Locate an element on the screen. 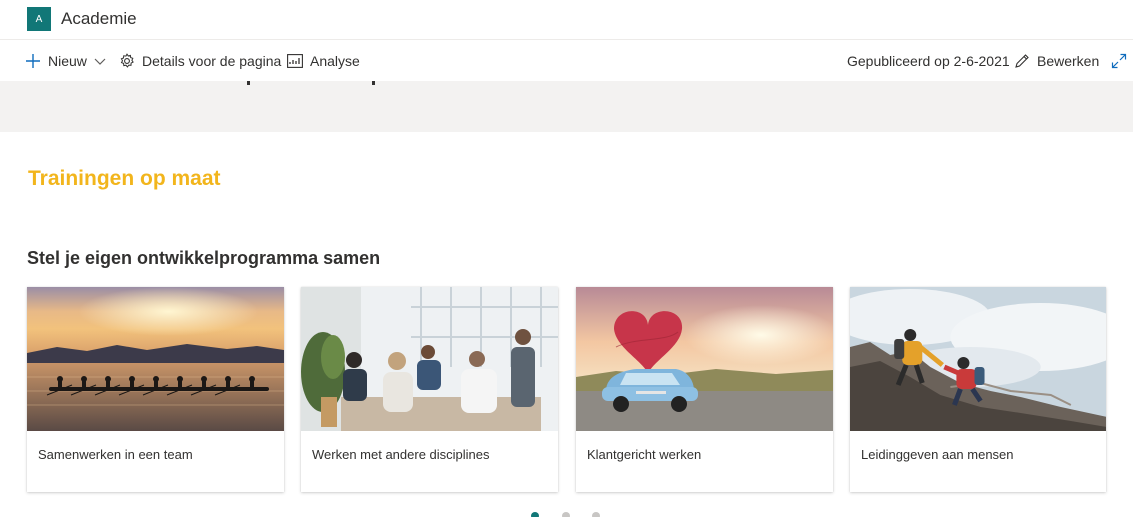 Image resolution: width=1133 pixels, height=517 pixels. expand-icon is located at coordinates (1119, 61).